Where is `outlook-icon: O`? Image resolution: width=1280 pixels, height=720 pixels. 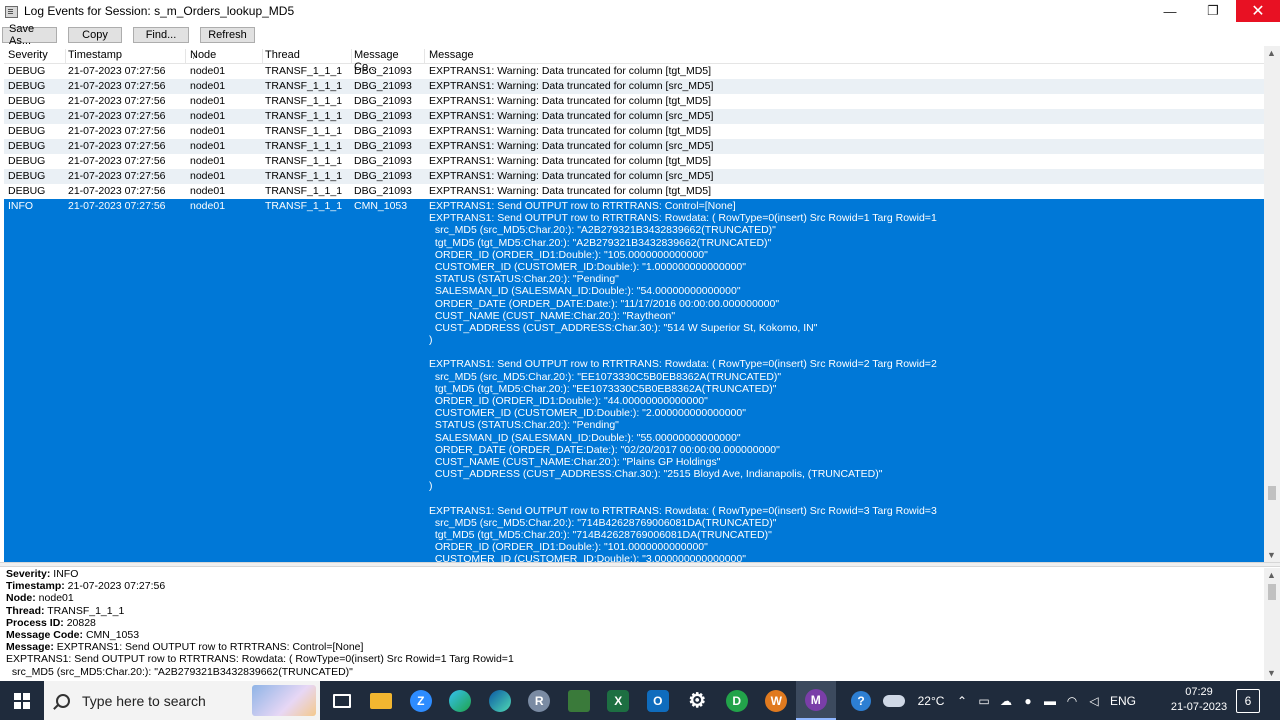
outlook-icon: O is located at coordinates (658, 700).